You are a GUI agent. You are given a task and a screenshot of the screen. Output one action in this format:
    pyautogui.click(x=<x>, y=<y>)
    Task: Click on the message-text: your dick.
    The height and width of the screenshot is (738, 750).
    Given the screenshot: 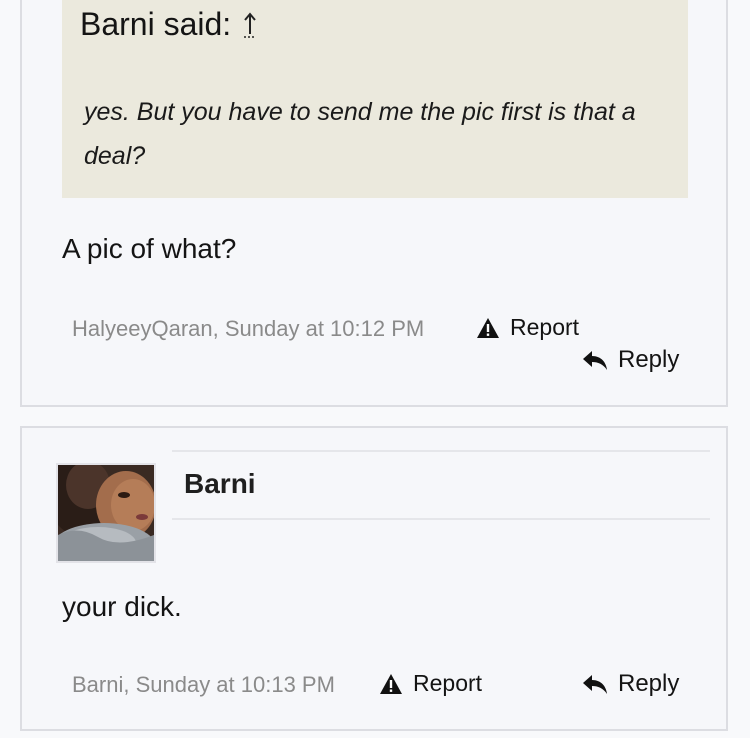 What is the action you would take?
    pyautogui.click(x=122, y=606)
    